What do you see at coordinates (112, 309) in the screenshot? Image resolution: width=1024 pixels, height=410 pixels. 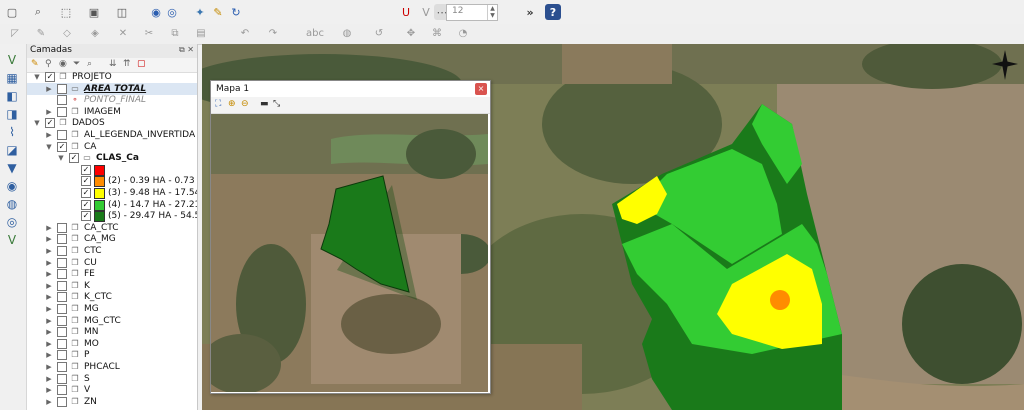 I see `layer-tree-row: ▶ ❐ MG` at bounding box center [112, 309].